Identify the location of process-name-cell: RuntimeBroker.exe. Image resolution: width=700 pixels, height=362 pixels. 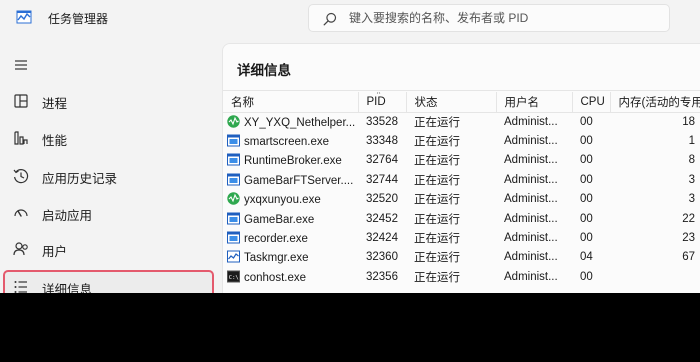
(290, 160).